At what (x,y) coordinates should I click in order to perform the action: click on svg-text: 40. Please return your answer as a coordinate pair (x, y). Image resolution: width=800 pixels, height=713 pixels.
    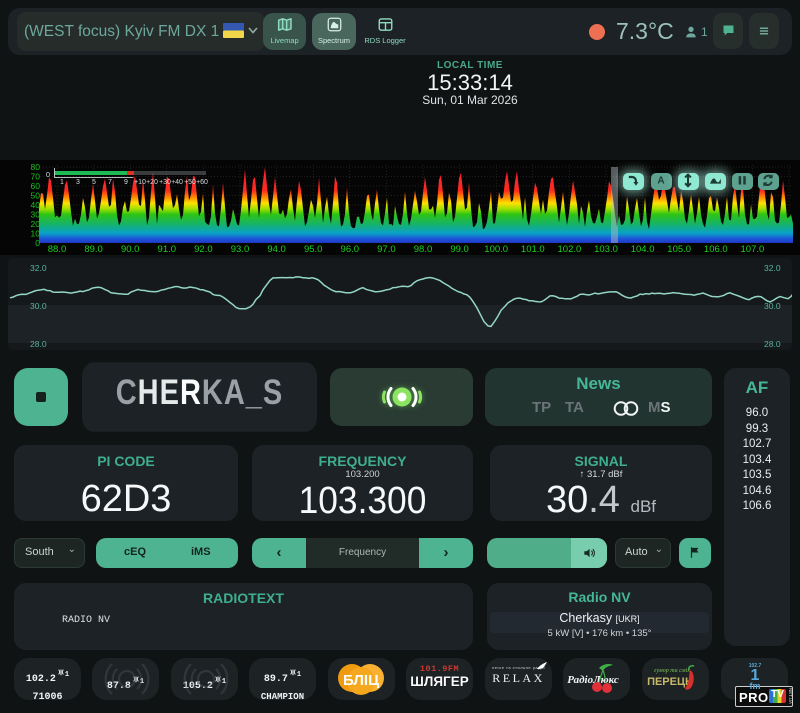
    Looking at the image, I should click on (36, 205).